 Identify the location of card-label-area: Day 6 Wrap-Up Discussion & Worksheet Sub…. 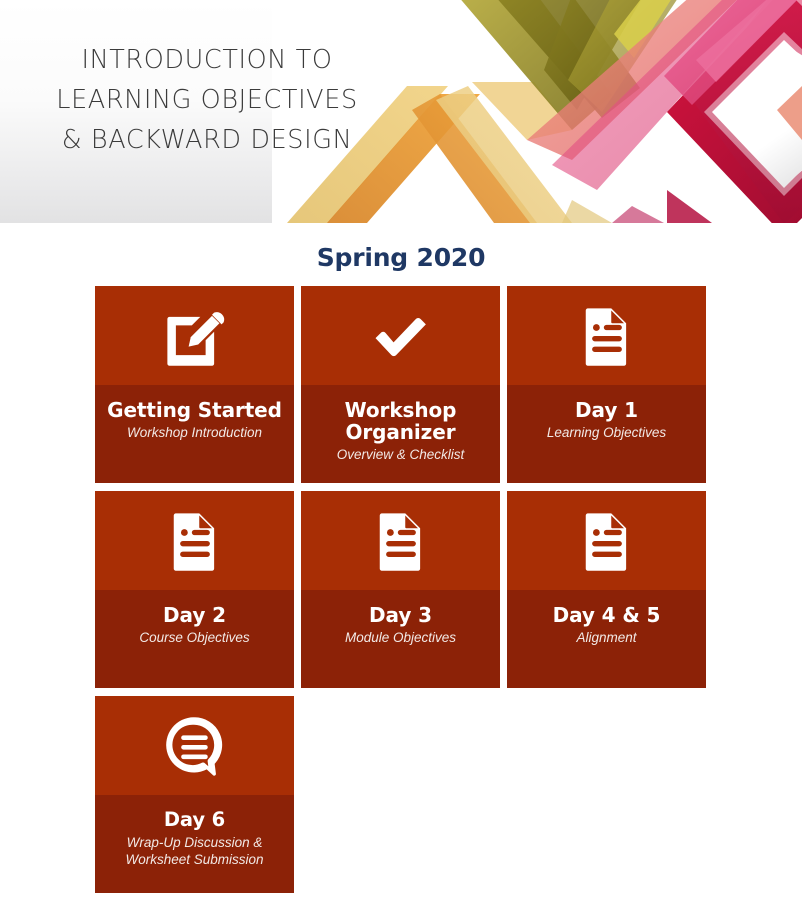
(194, 844).